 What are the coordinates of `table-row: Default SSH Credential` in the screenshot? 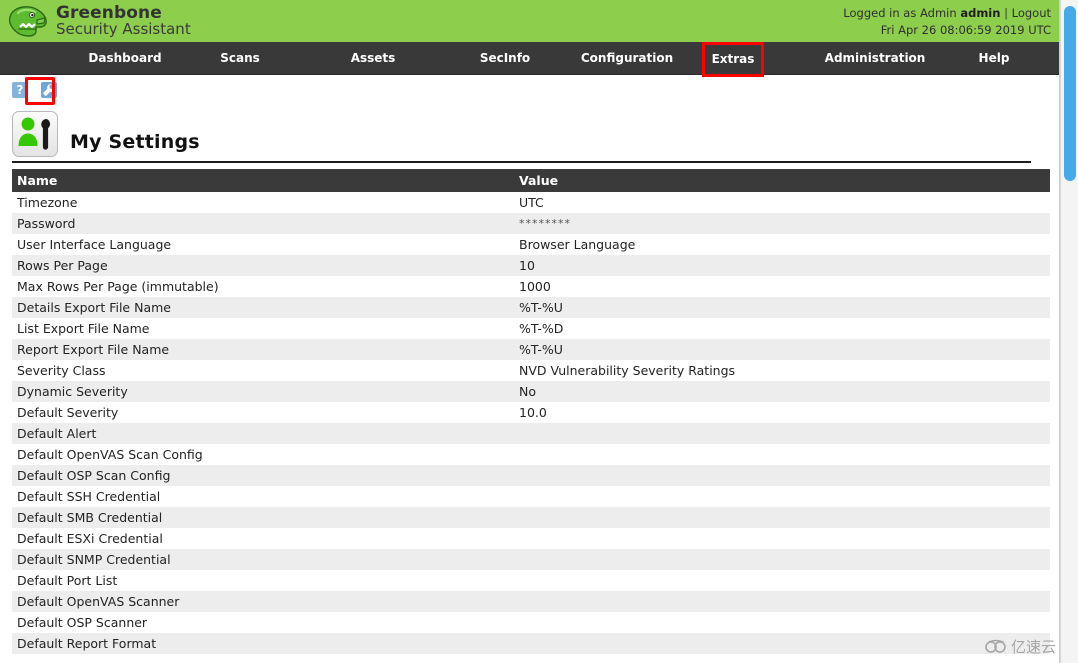 It's located at (531, 496).